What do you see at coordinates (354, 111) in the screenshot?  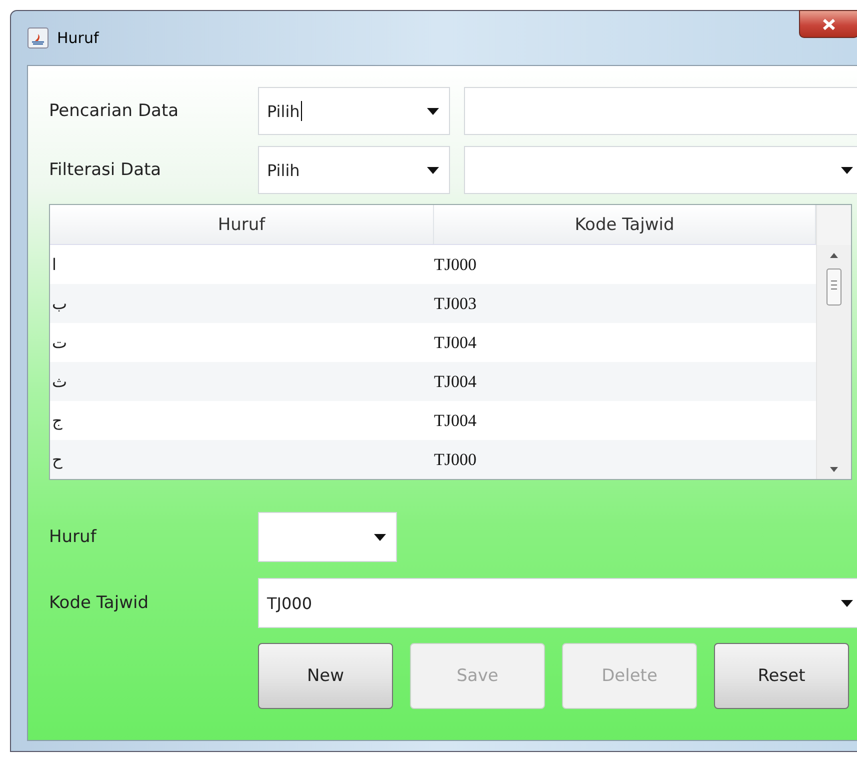 I see `search-combo-box: Pilih` at bounding box center [354, 111].